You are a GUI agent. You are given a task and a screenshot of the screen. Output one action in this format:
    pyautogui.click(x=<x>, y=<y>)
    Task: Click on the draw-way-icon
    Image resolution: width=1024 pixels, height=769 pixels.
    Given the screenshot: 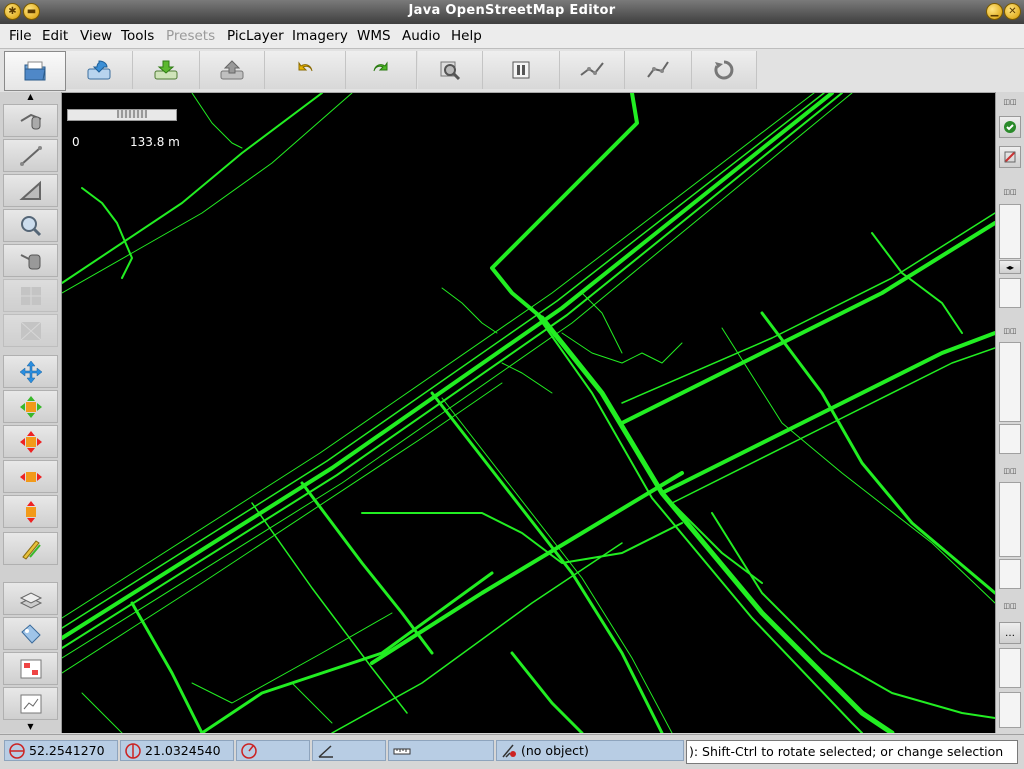 What is the action you would take?
    pyautogui.click(x=30, y=155)
    